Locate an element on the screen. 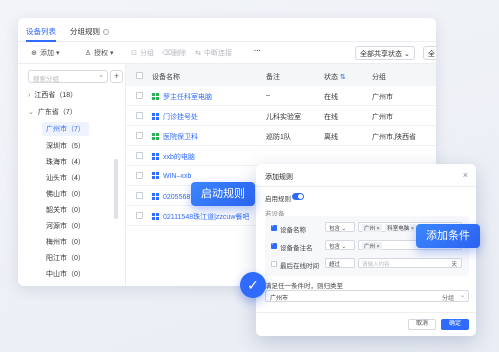 The height and width of the screenshot is (352, 499). disconnect-icon: ⇆ is located at coordinates (198, 53).